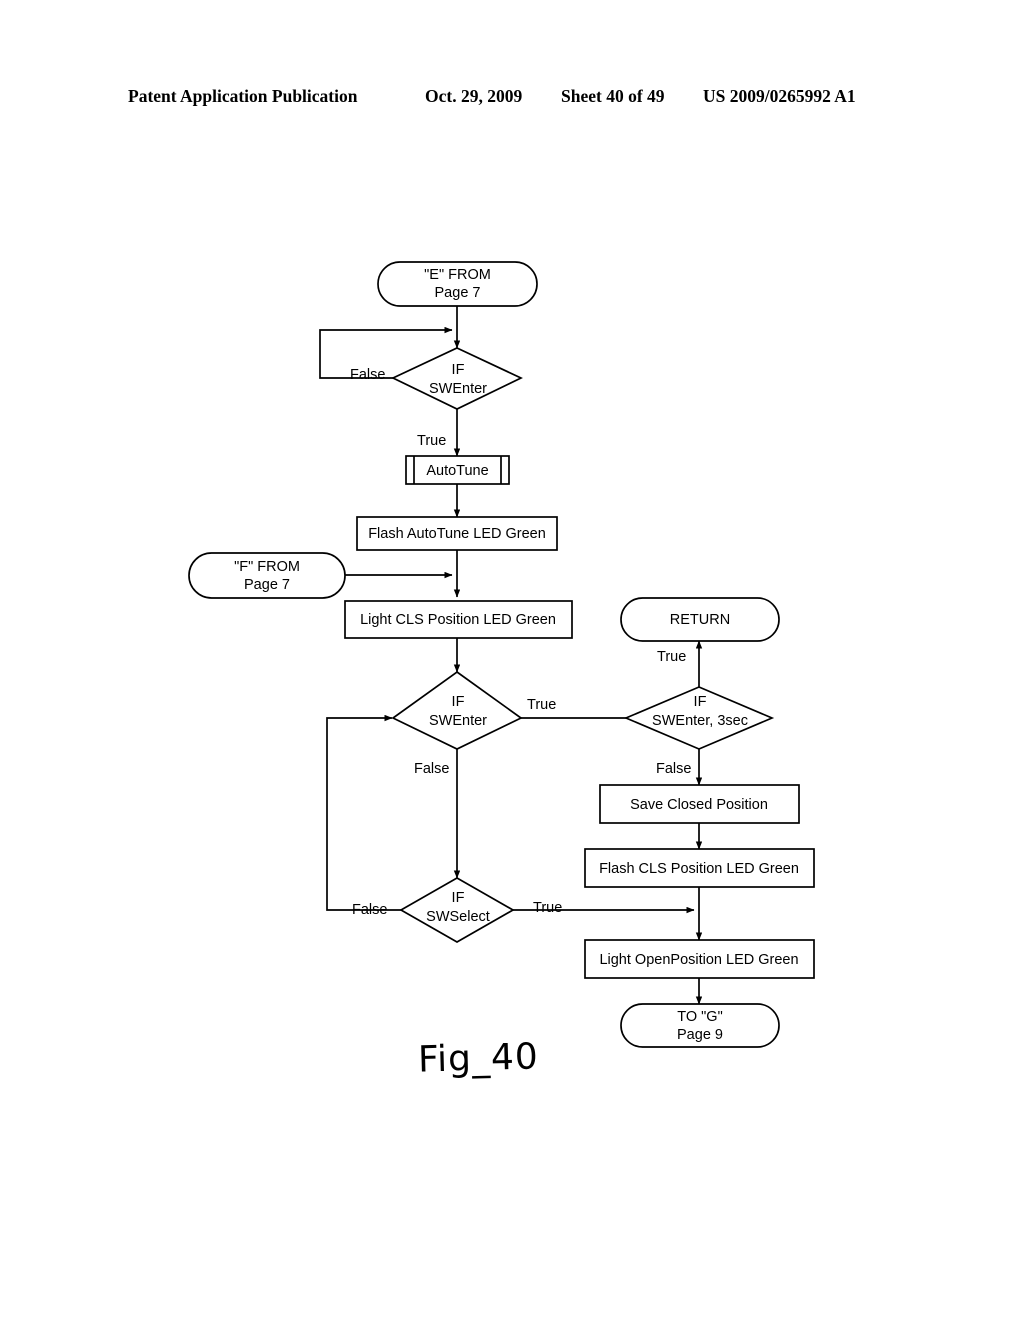  Describe the element at coordinates (458, 898) in the screenshot. I see `node-if-swselect-line1: IF` at that location.